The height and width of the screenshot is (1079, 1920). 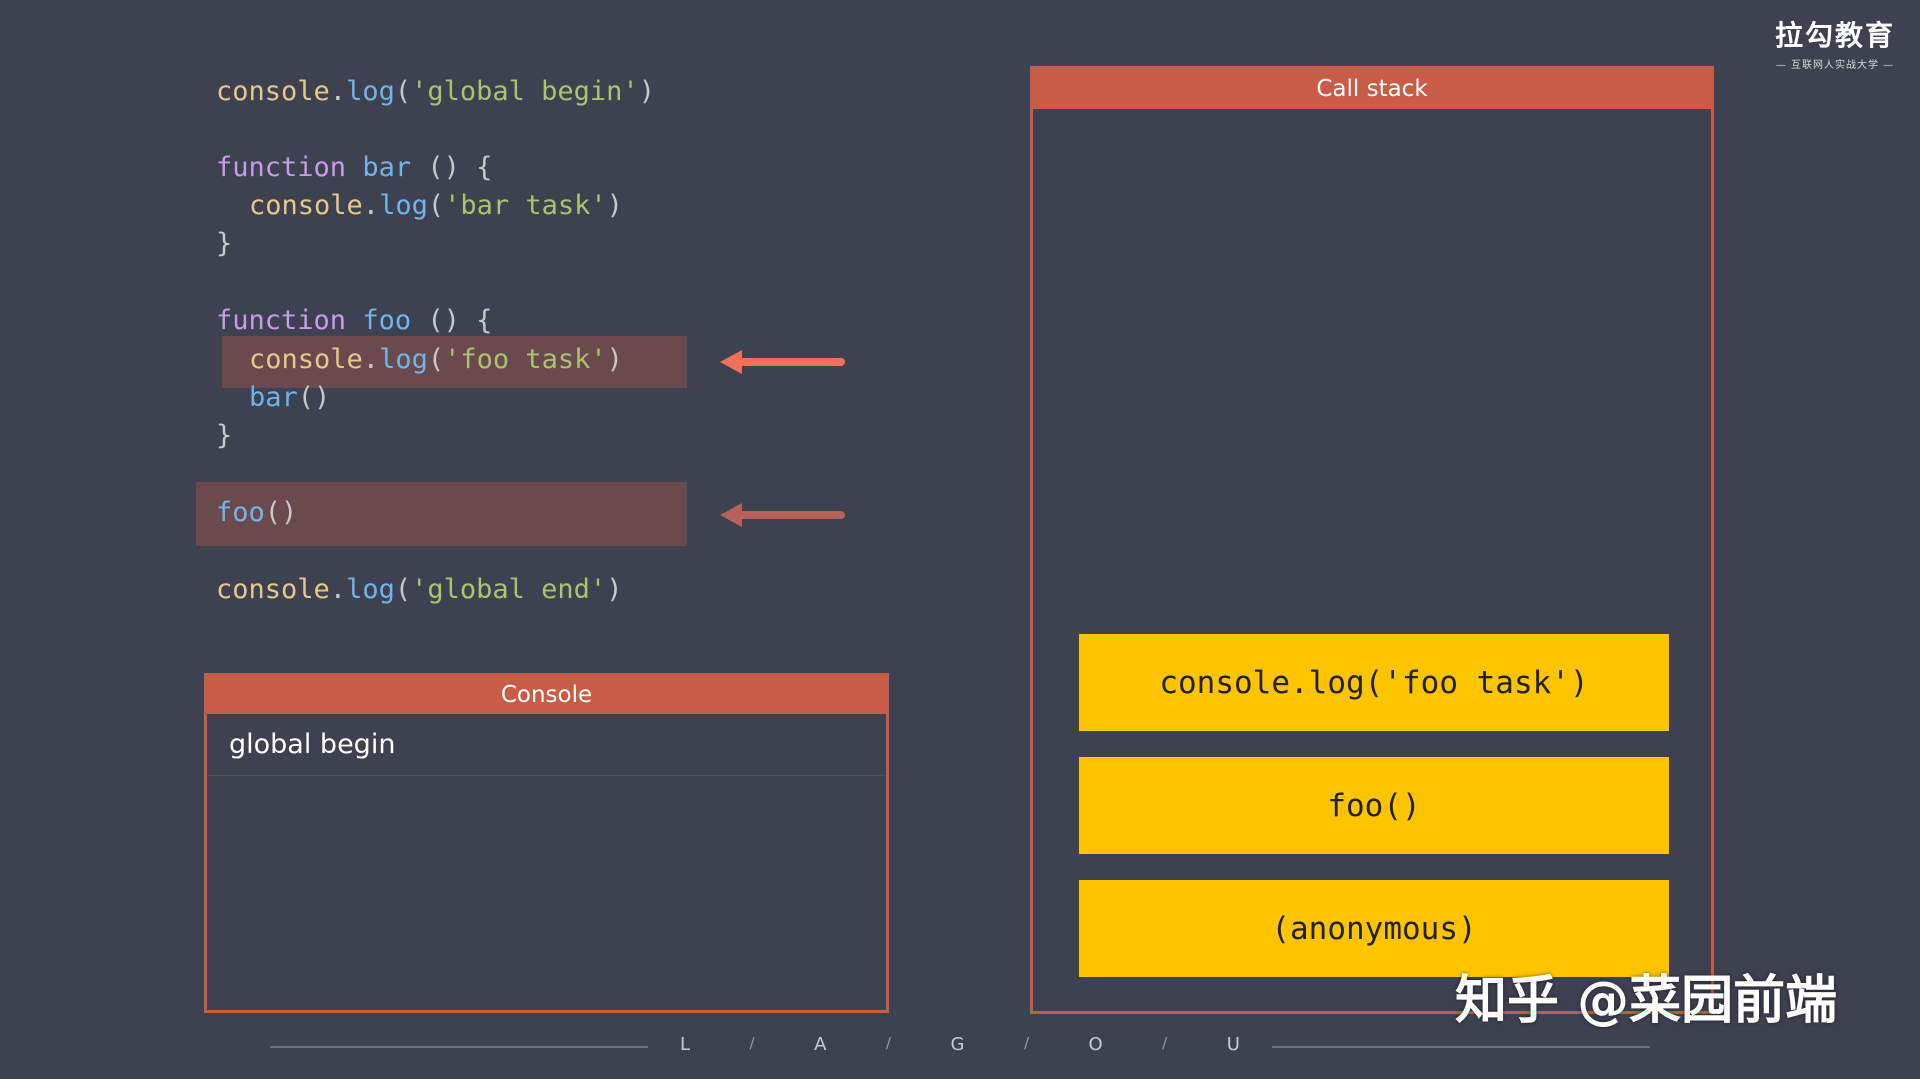 What do you see at coordinates (546, 843) in the screenshot?
I see `console-panel: Console global begin` at bounding box center [546, 843].